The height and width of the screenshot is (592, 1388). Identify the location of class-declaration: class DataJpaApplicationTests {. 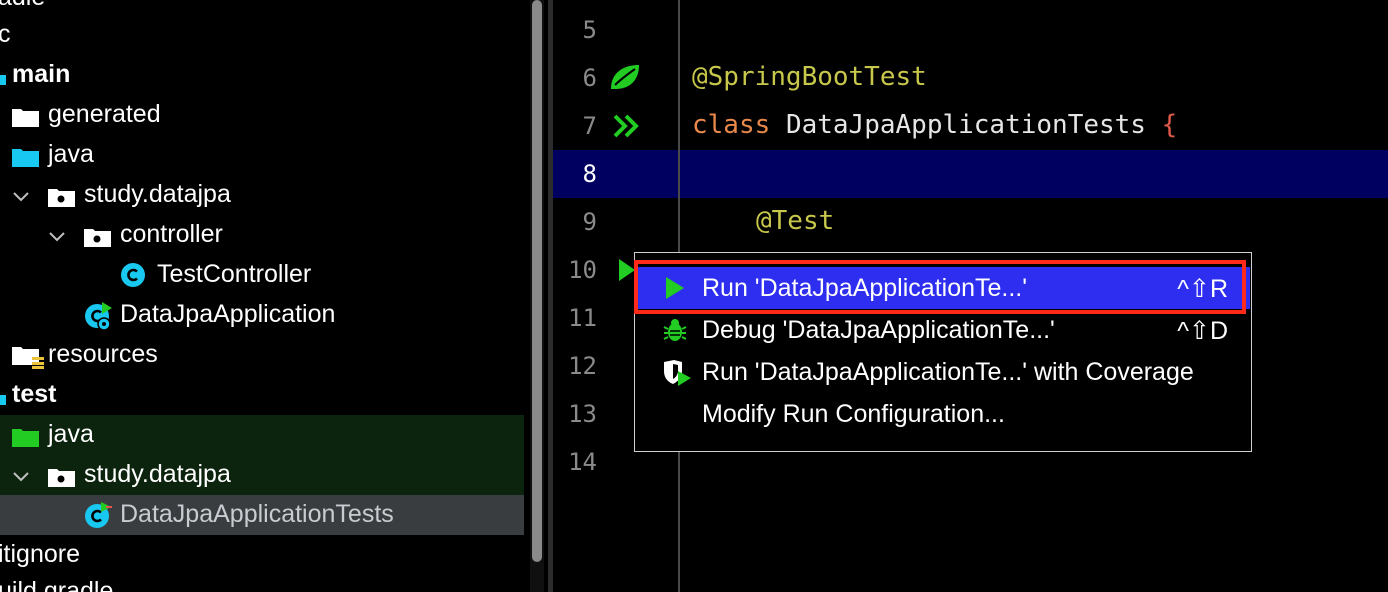
(934, 125).